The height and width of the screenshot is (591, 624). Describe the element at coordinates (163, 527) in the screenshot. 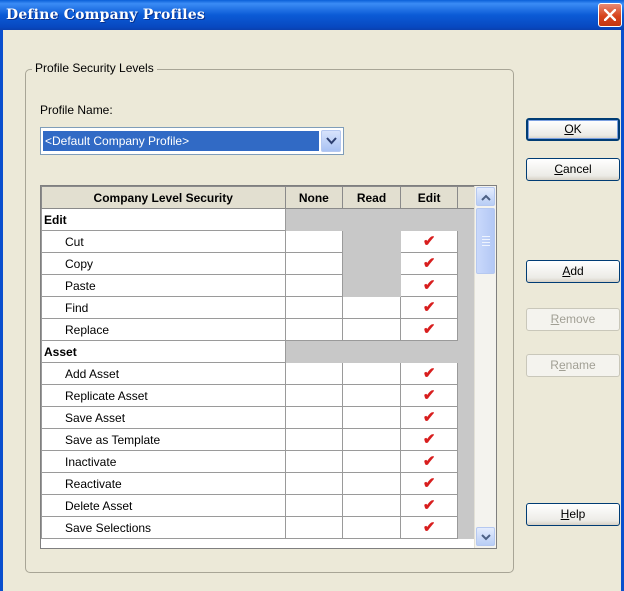

I see `permission-label: Save Selections` at that location.